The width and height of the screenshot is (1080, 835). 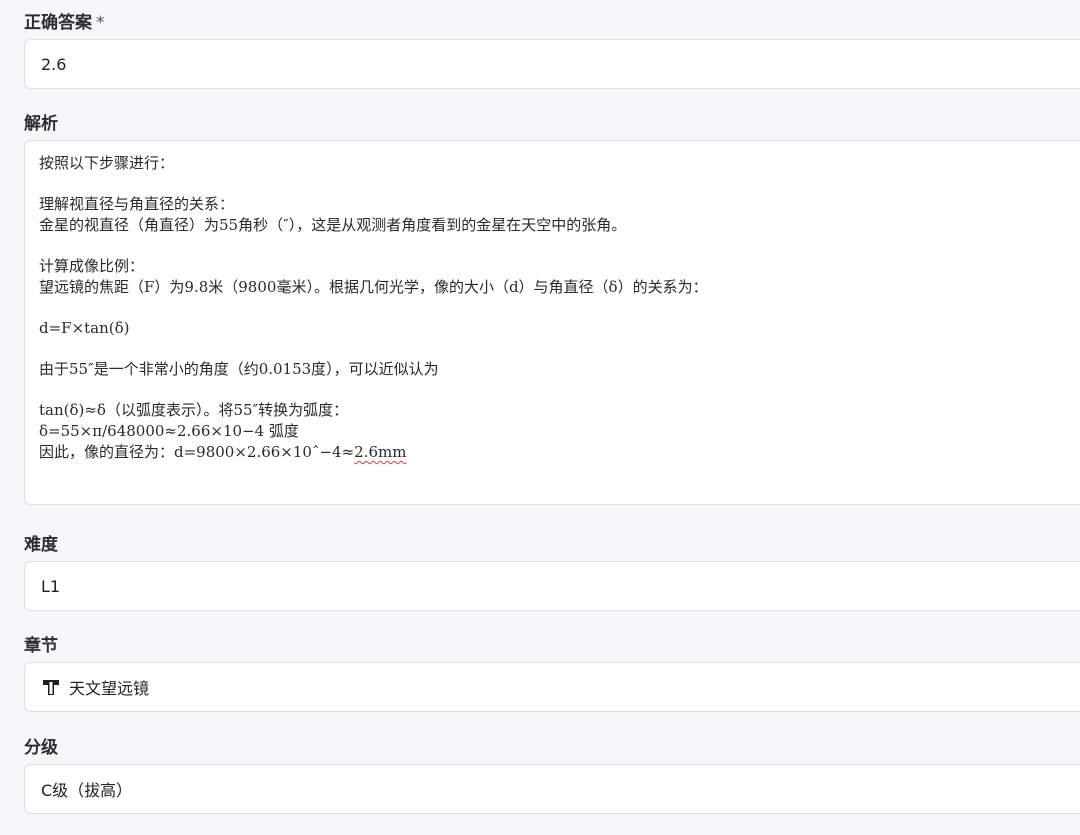 I want to click on tag-icon, so click(x=52, y=687).